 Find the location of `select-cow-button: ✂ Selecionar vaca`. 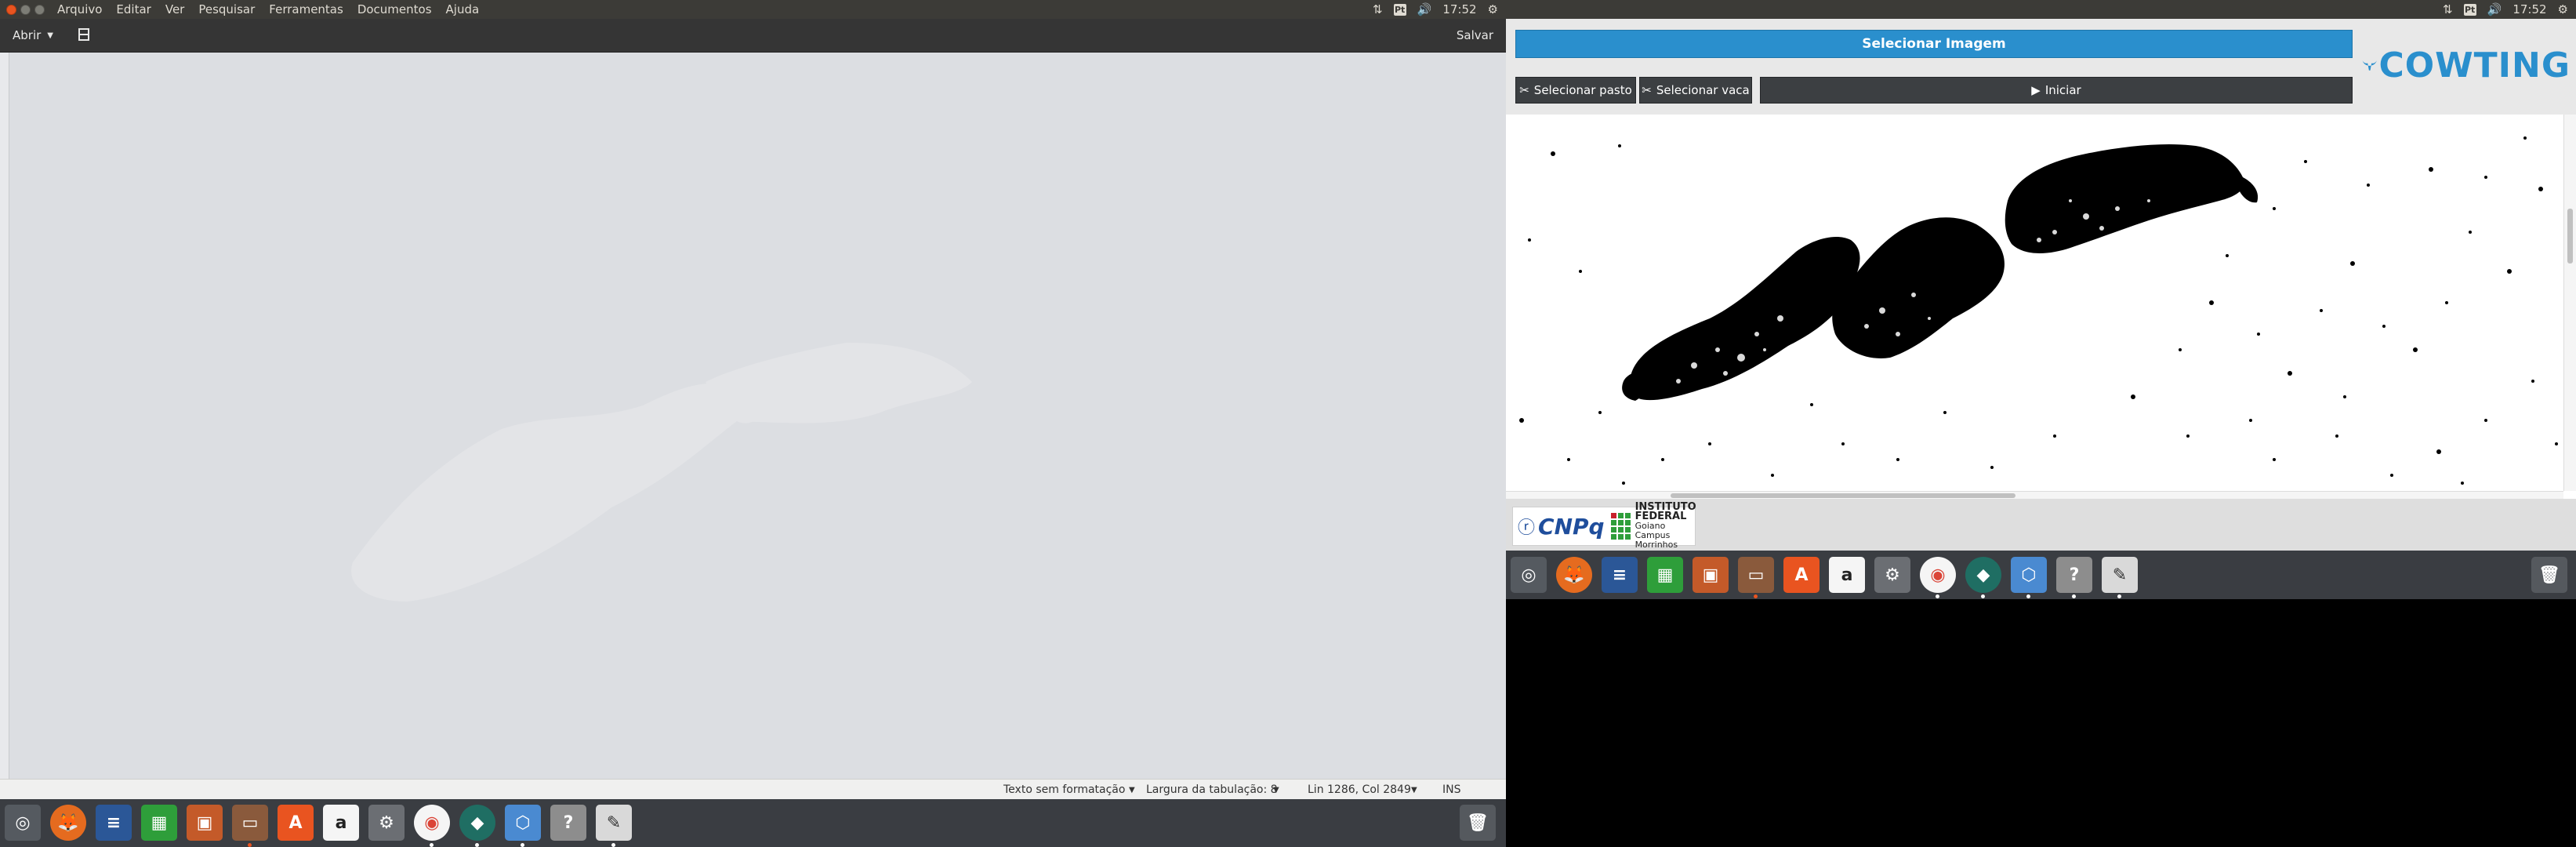

select-cow-button: ✂ Selecionar vaca is located at coordinates (1696, 90).